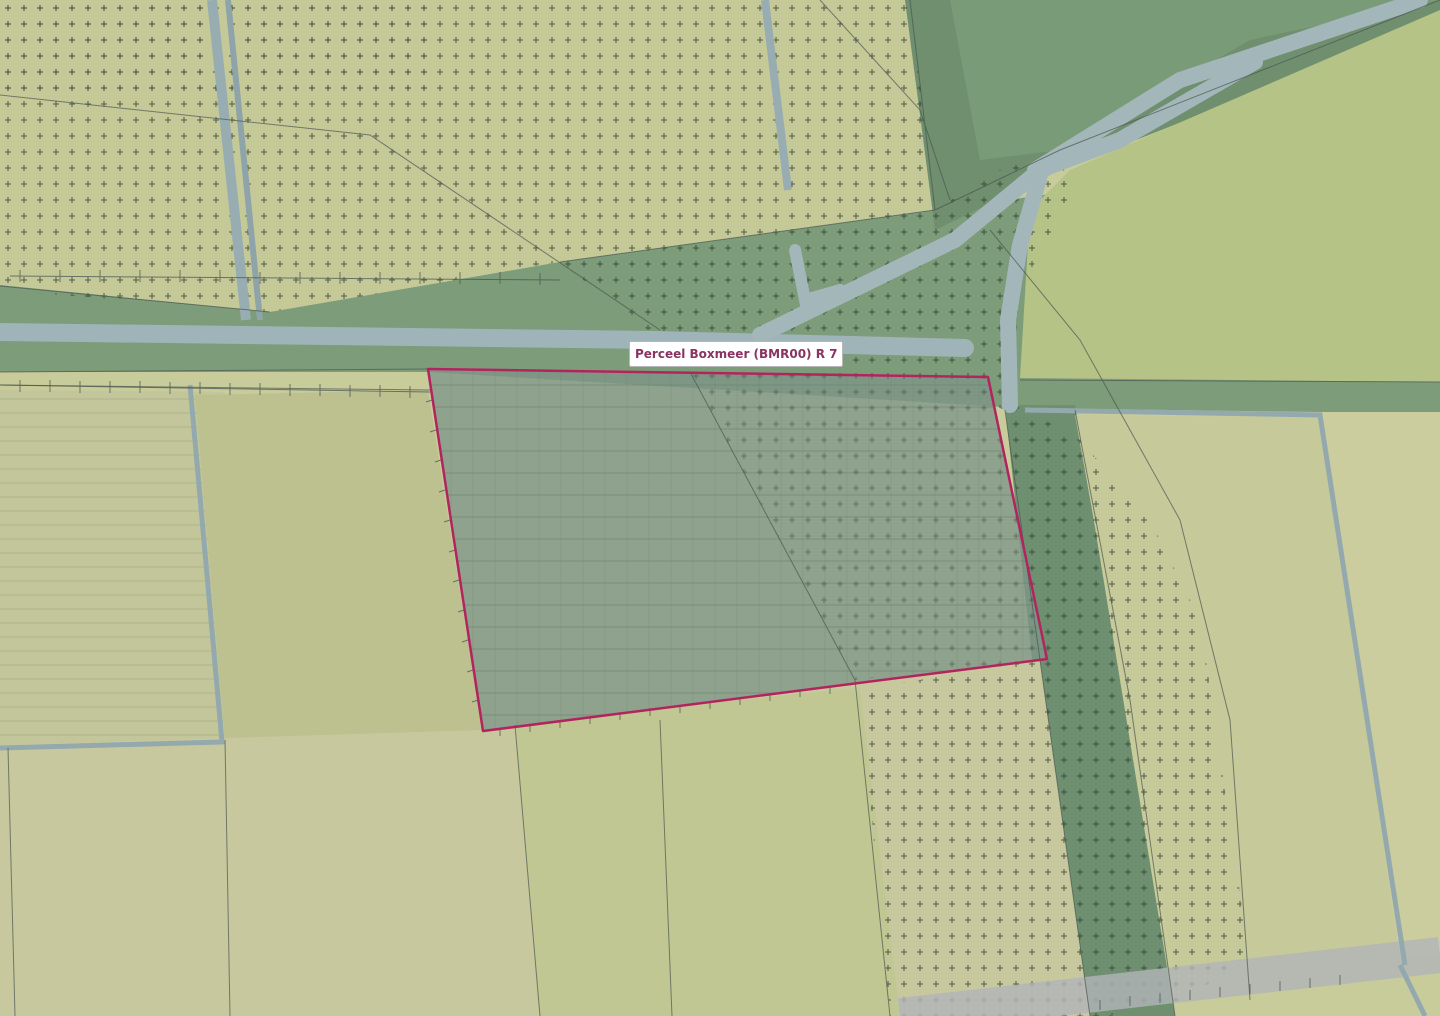  What do you see at coordinates (112, 567) in the screenshot?
I see `field-left-stripes` at bounding box center [112, 567].